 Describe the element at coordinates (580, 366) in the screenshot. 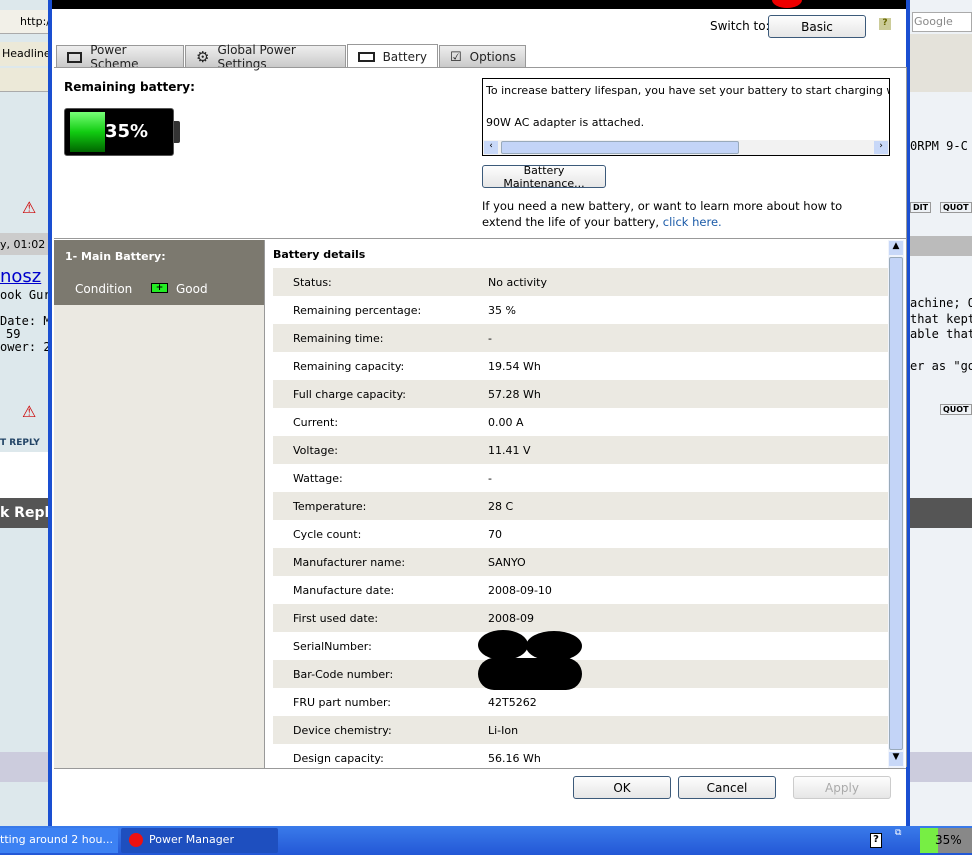

I see `detail-row: Remaining capacity: 19.54 Wh` at that location.